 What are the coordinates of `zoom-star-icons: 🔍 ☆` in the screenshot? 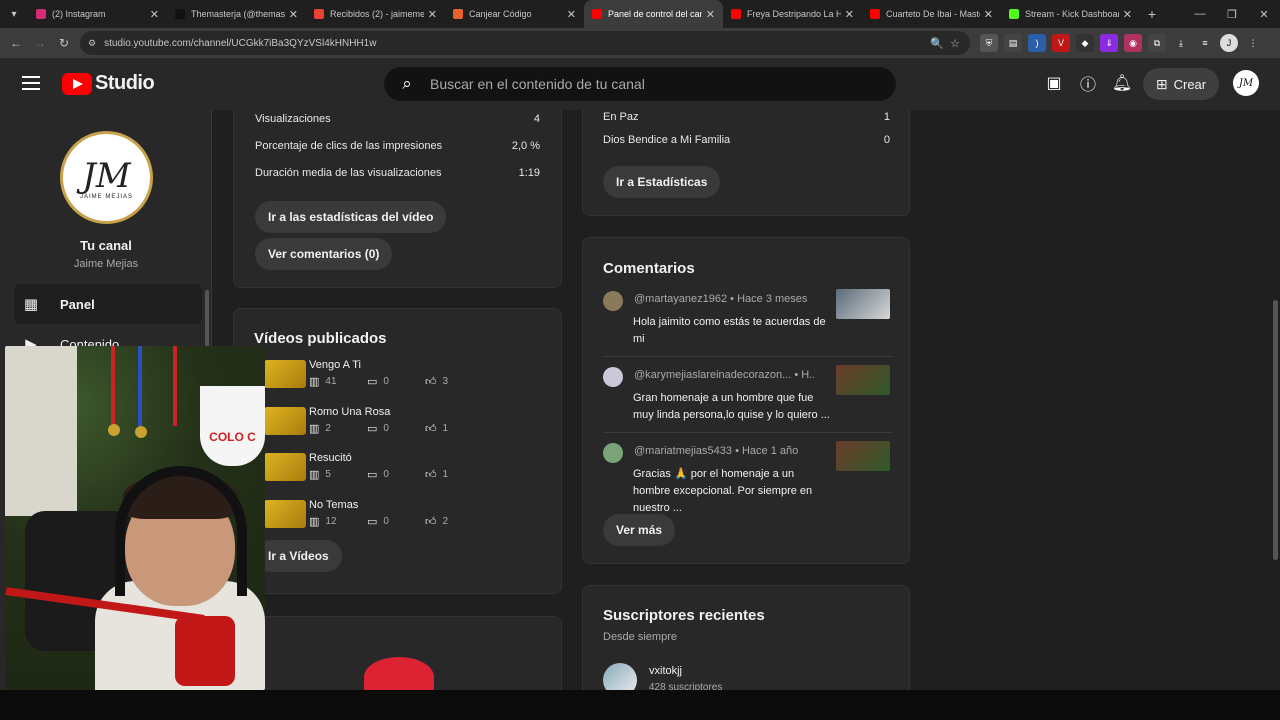 It's located at (945, 43).